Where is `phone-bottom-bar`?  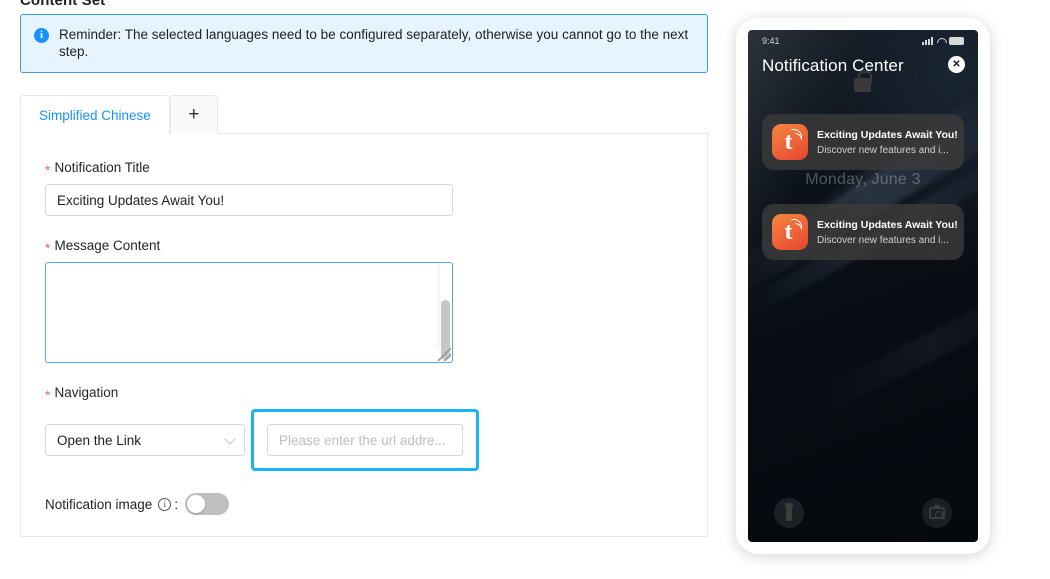 phone-bottom-bar is located at coordinates (863, 513).